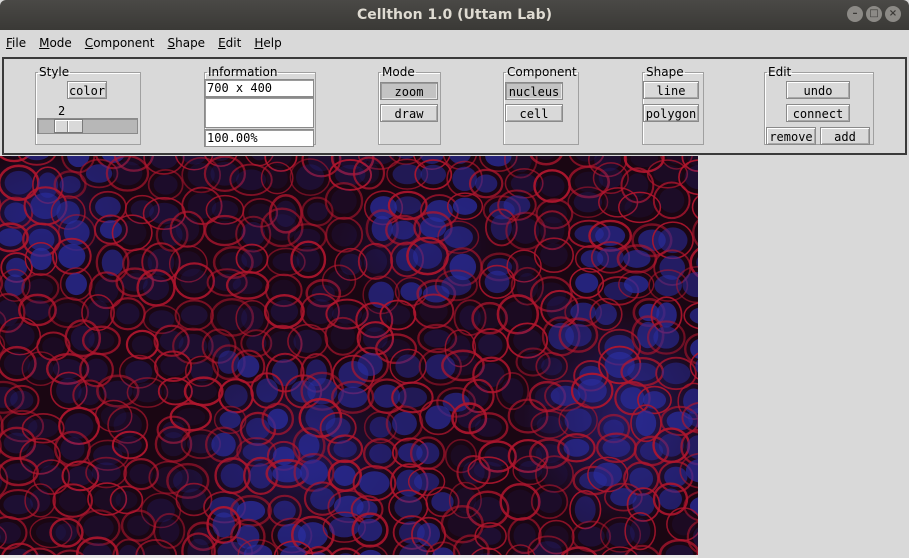 The width and height of the screenshot is (909, 558). I want to click on menu-help: Help, so click(268, 43).